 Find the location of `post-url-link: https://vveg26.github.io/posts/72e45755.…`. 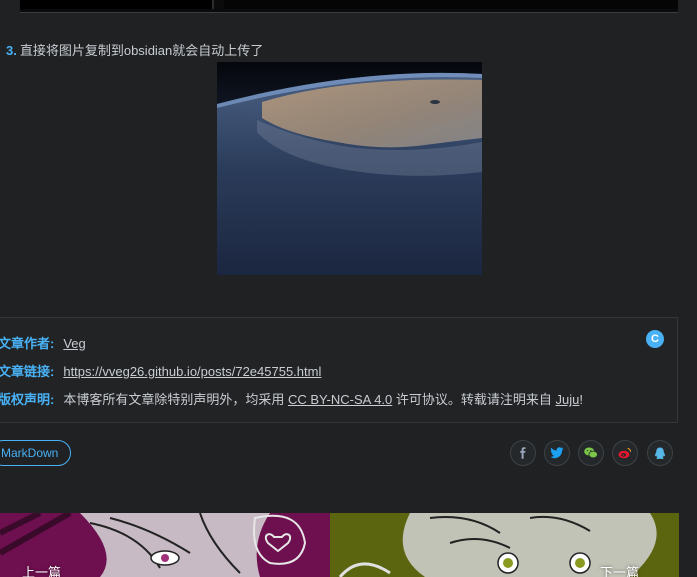

post-url-link: https://vveg26.github.io/posts/72e45755.… is located at coordinates (192, 371).